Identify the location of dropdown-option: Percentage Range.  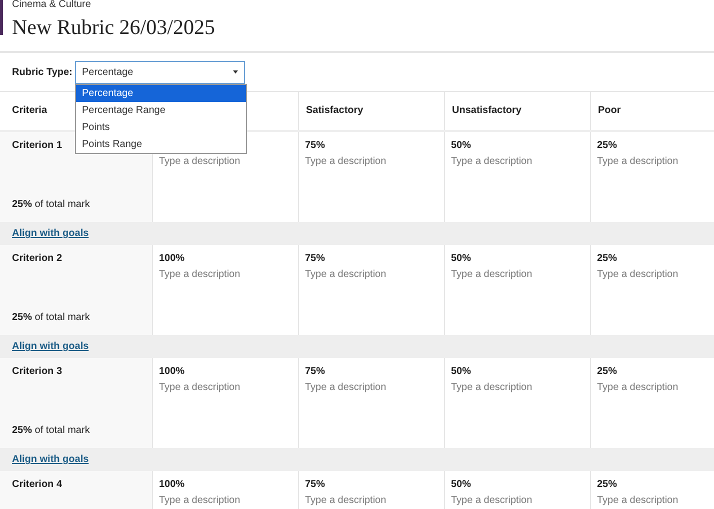
(161, 110).